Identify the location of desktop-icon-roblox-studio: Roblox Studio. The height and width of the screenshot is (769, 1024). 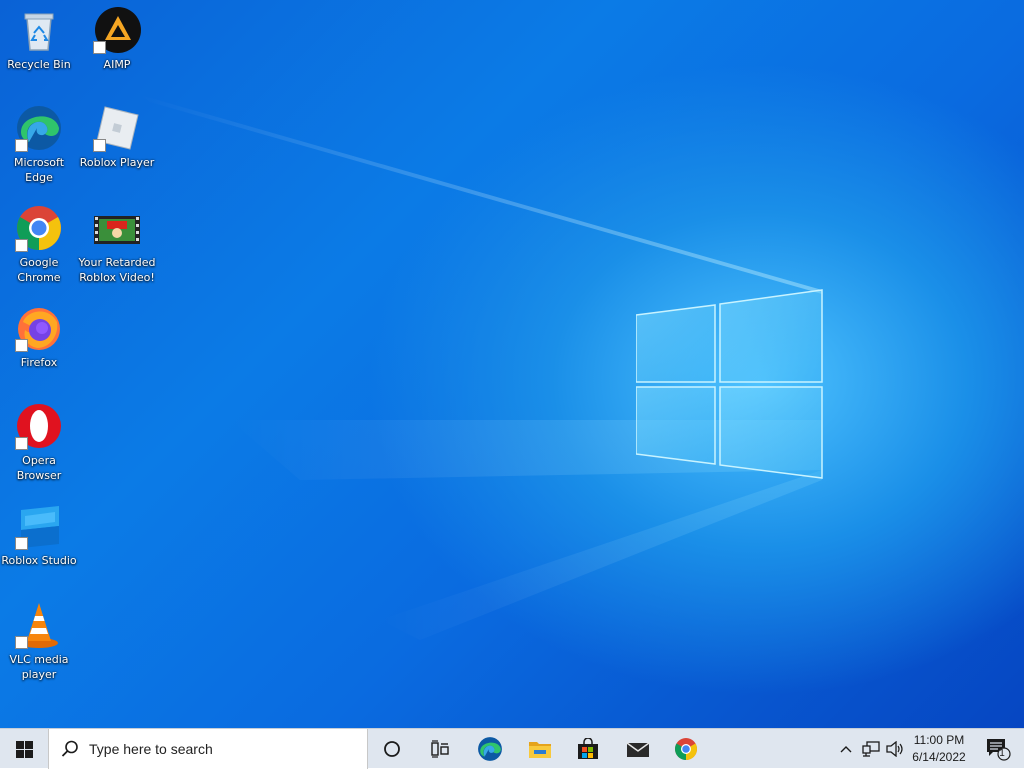
(39, 544).